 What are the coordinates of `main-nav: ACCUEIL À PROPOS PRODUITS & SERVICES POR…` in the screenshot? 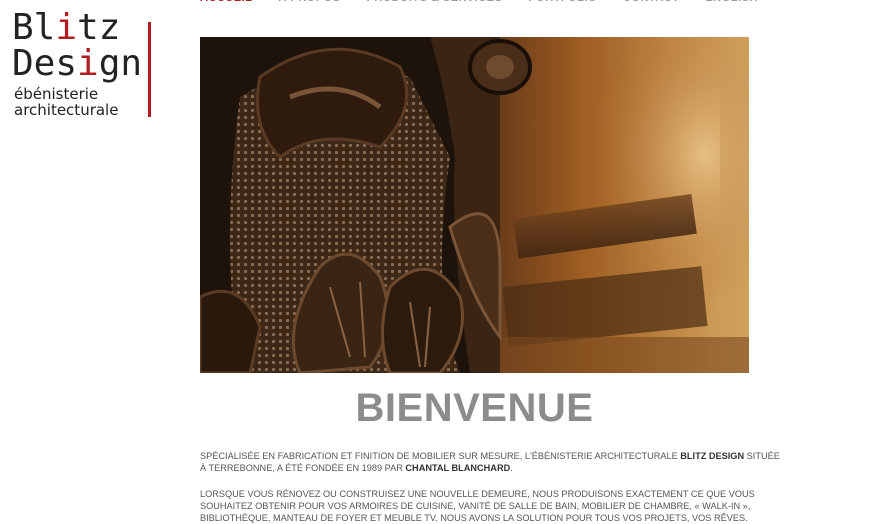 It's located at (492, 4).